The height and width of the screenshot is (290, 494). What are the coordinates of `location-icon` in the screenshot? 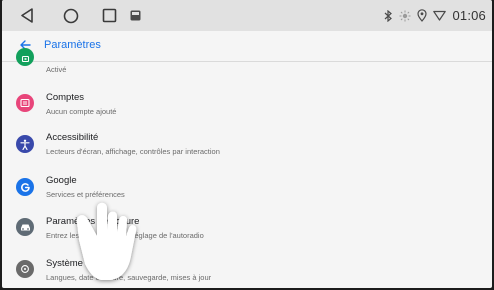 It's located at (422, 15).